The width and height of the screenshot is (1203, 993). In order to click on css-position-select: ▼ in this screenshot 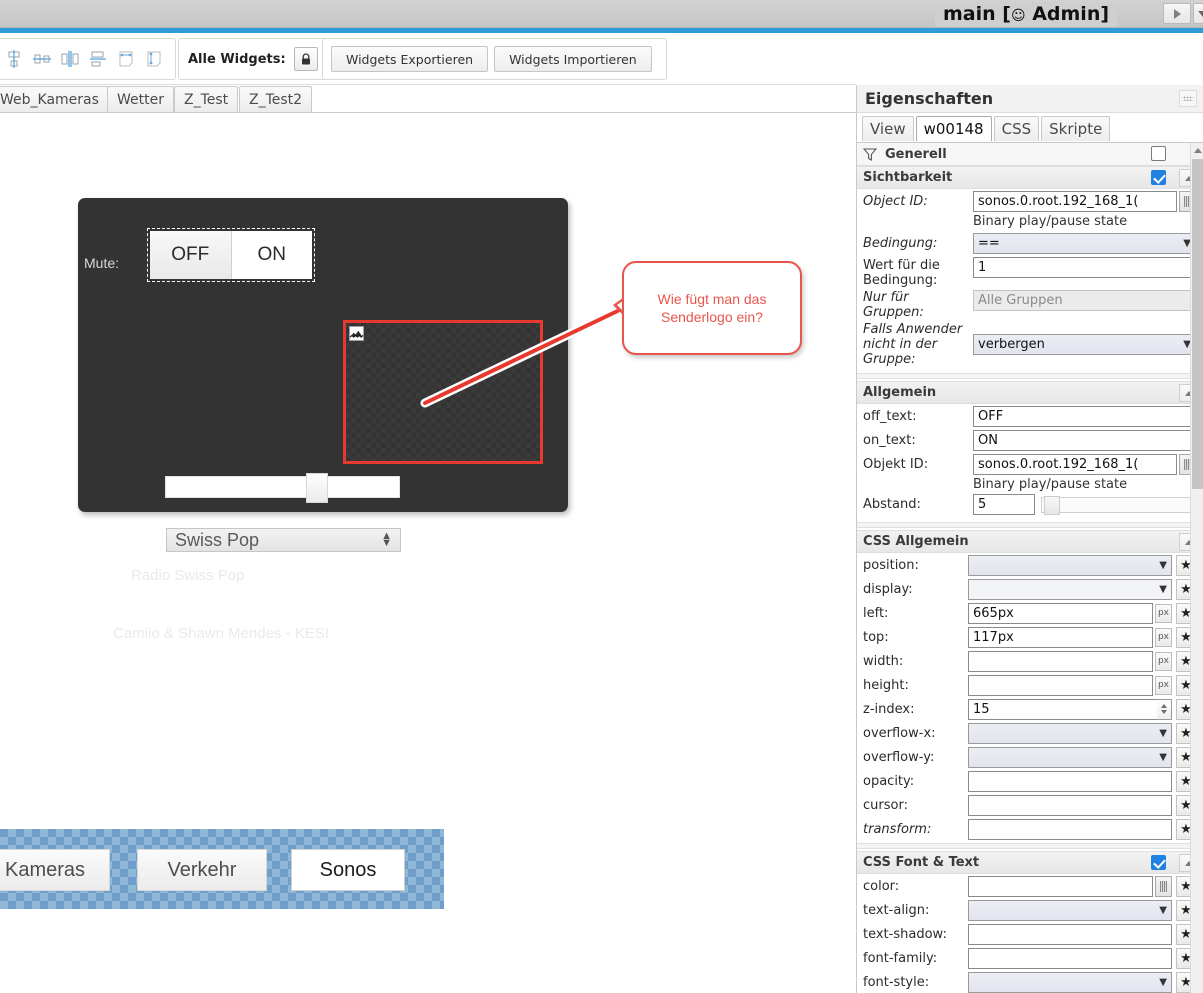, I will do `click(1070, 565)`.